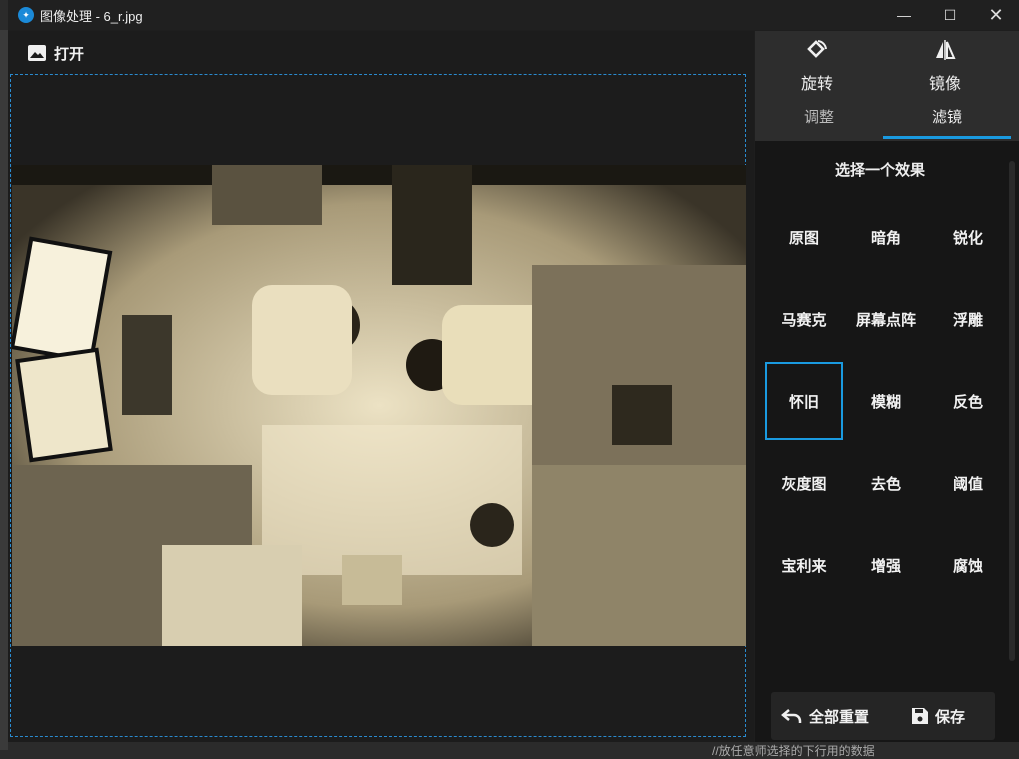 Image resolution: width=1019 pixels, height=759 pixels. Describe the element at coordinates (804, 237) in the screenshot. I see `effect-original: 原图` at that location.